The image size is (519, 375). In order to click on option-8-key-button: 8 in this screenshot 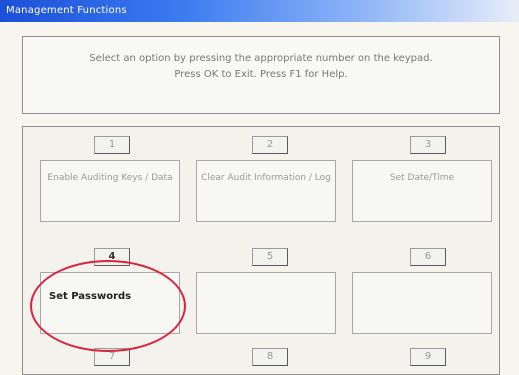, I will do `click(270, 357)`.